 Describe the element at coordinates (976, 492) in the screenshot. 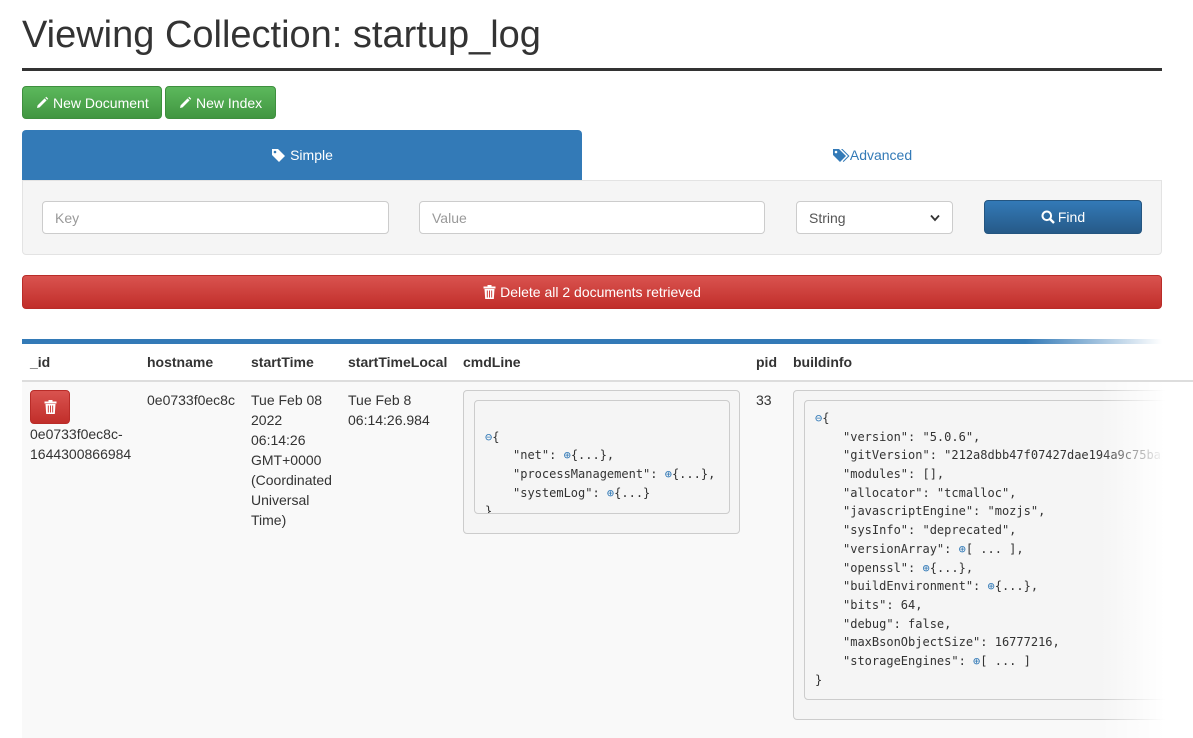

I see `json-value: "tcmalloc",` at that location.